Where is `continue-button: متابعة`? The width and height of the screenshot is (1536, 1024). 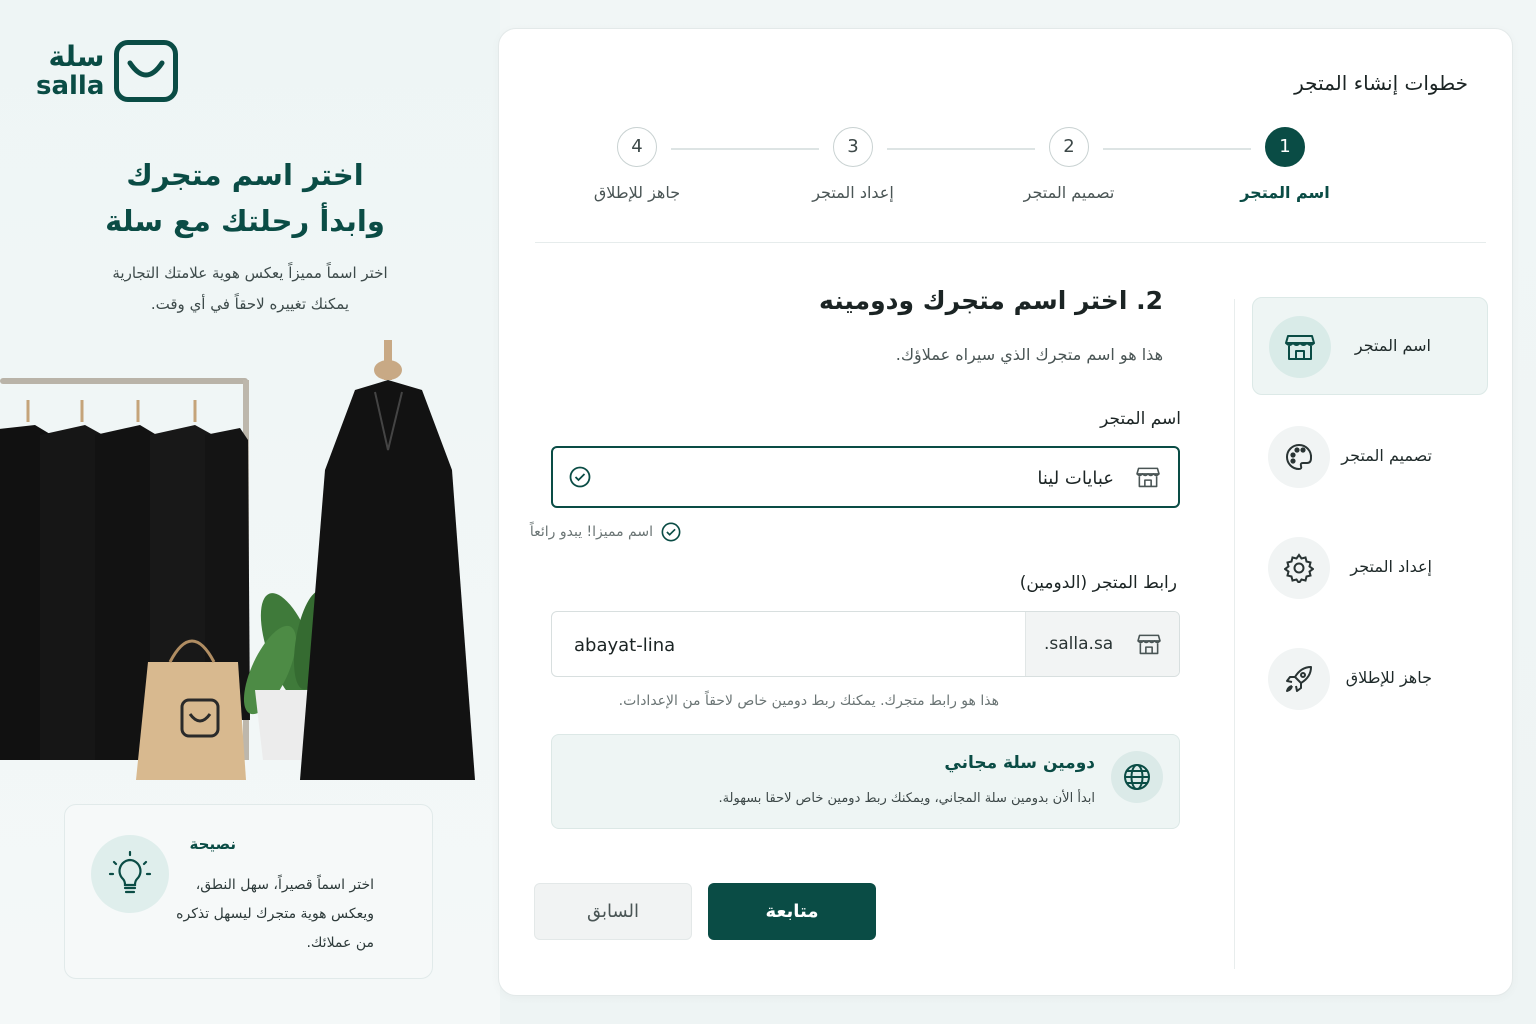
continue-button: متابعة is located at coordinates (792, 911).